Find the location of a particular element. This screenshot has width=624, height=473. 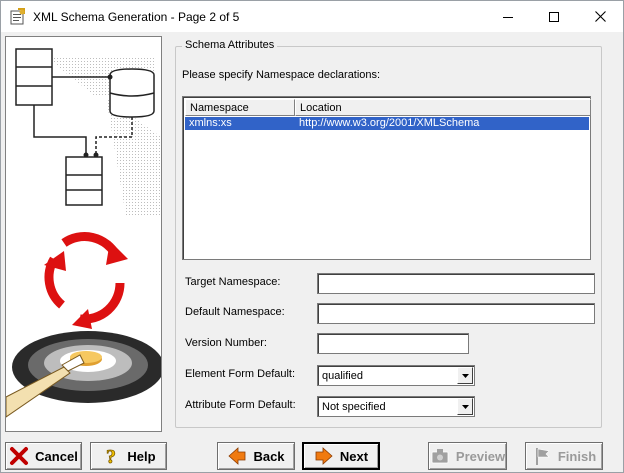

question-mark-icon: ? is located at coordinates (111, 456).